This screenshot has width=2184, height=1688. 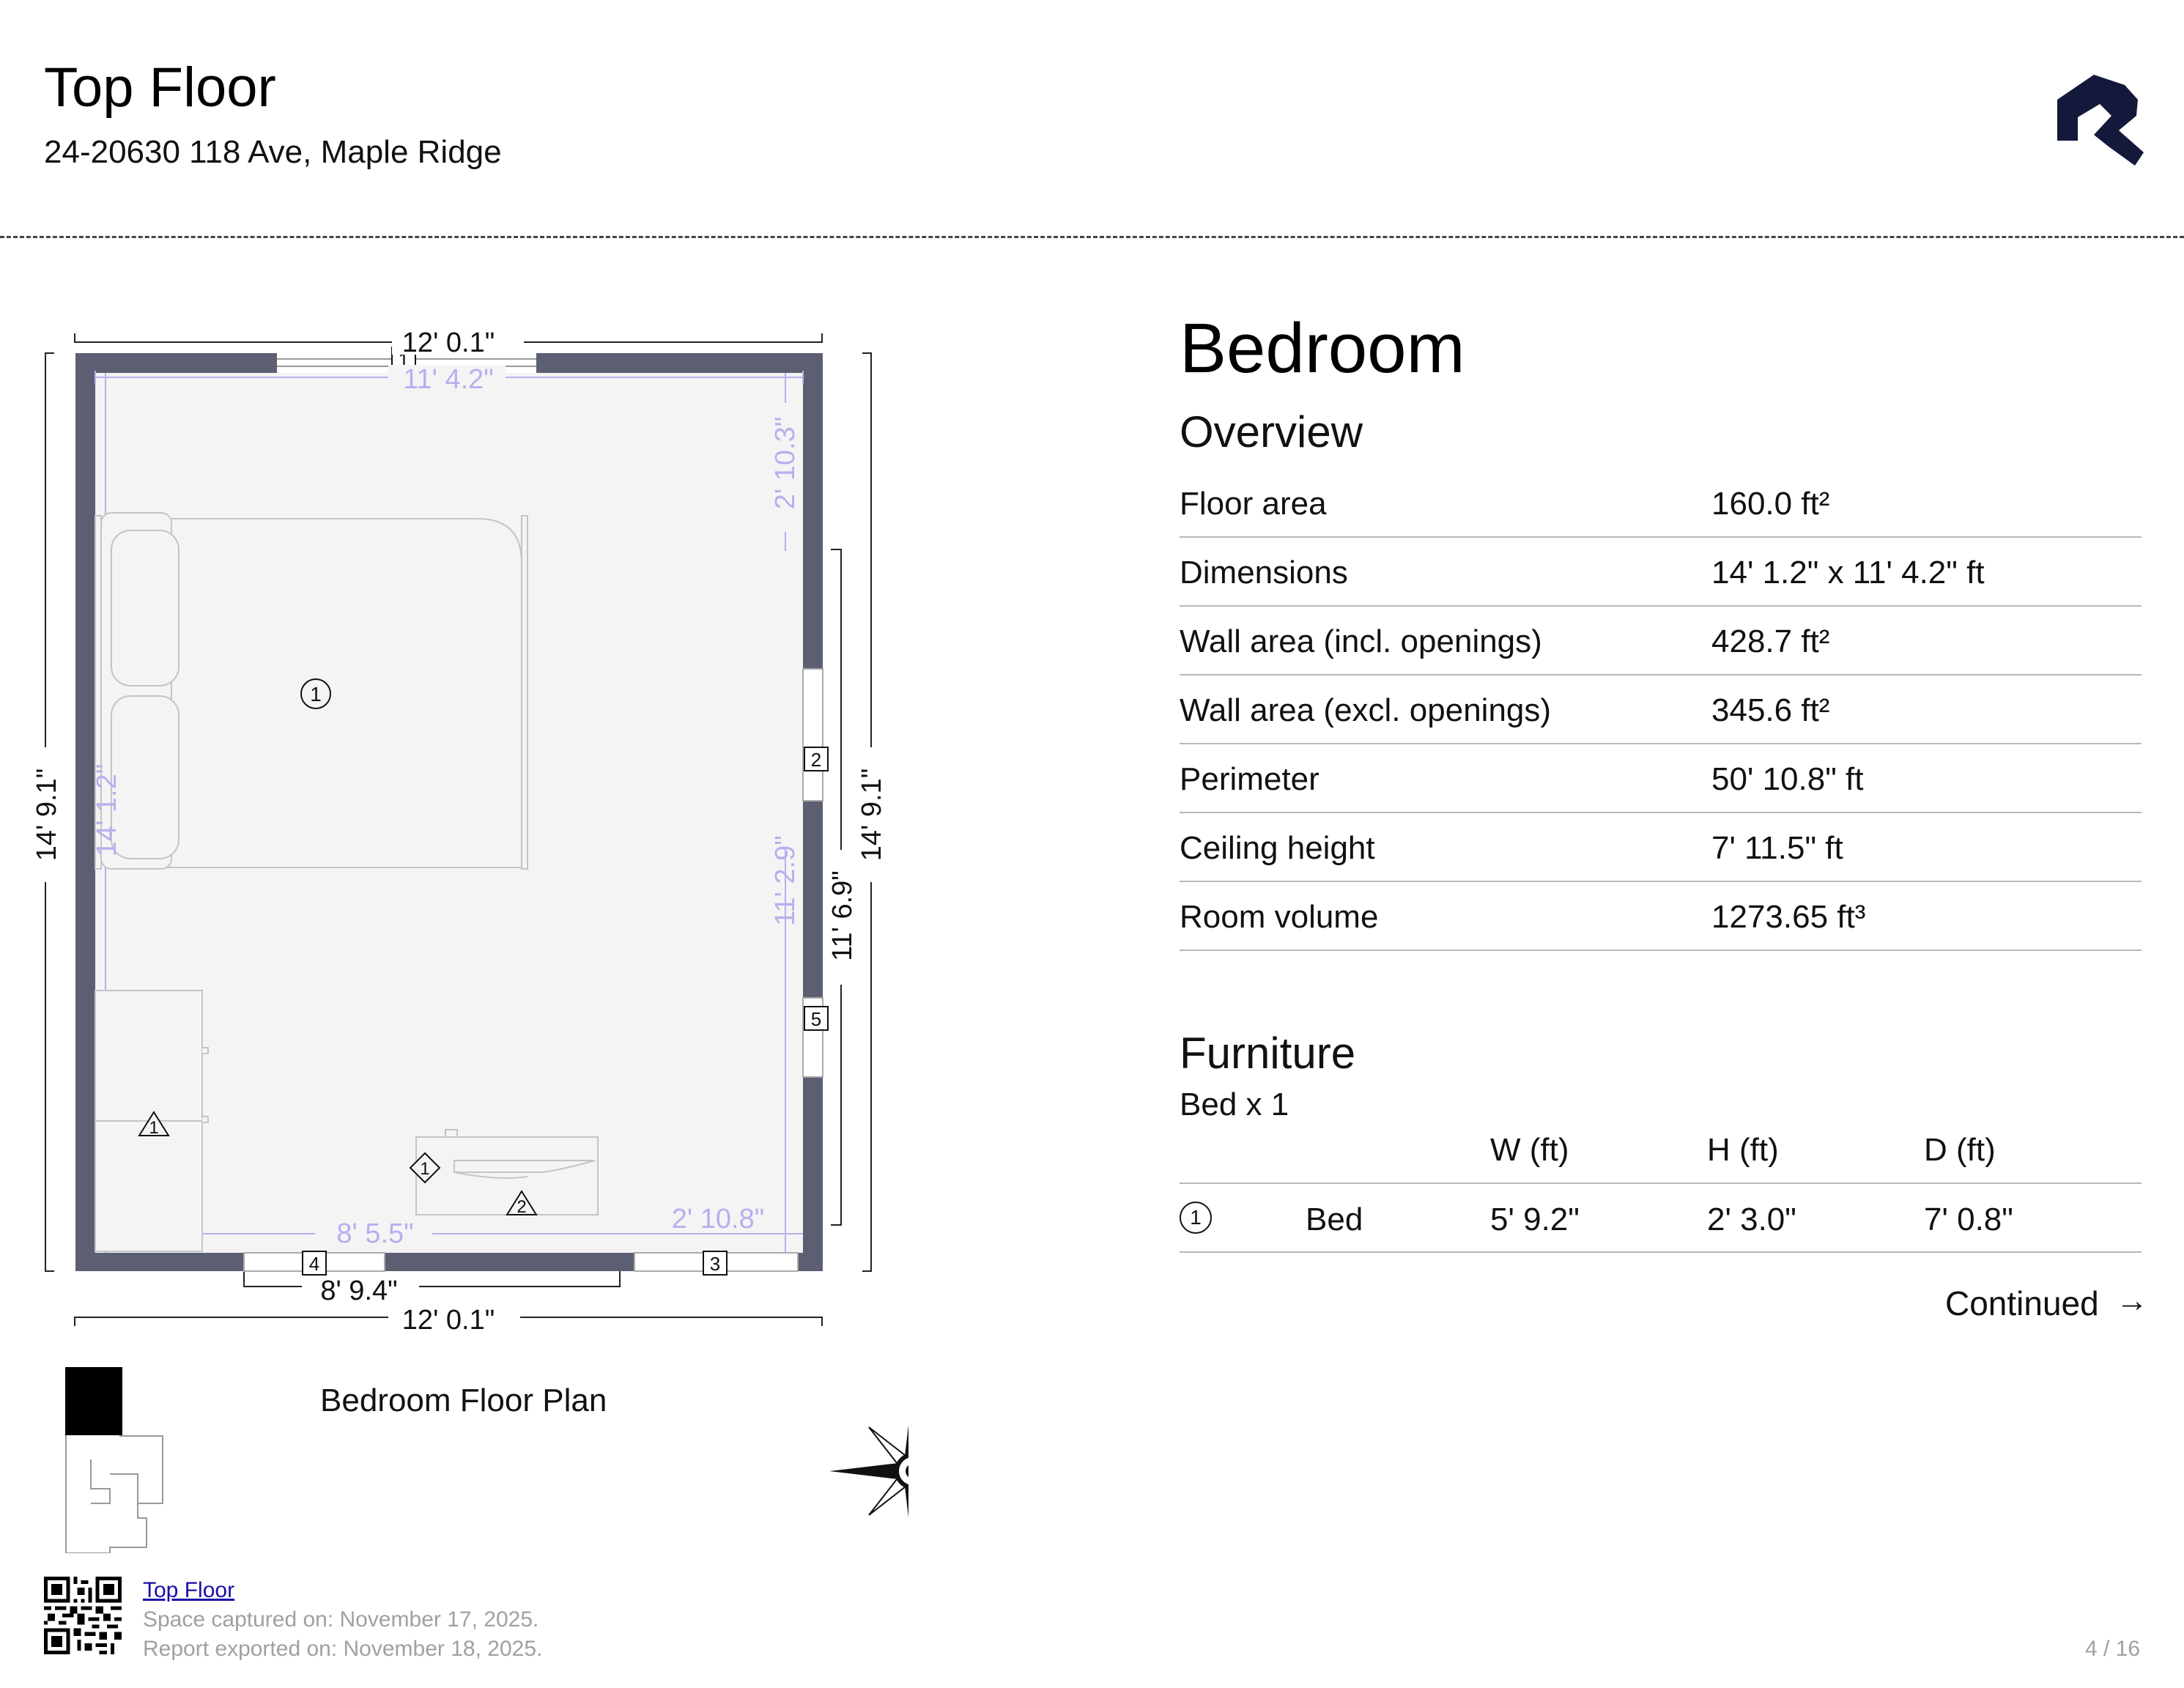 I want to click on svg-text: 14' 1.2", so click(x=107, y=810).